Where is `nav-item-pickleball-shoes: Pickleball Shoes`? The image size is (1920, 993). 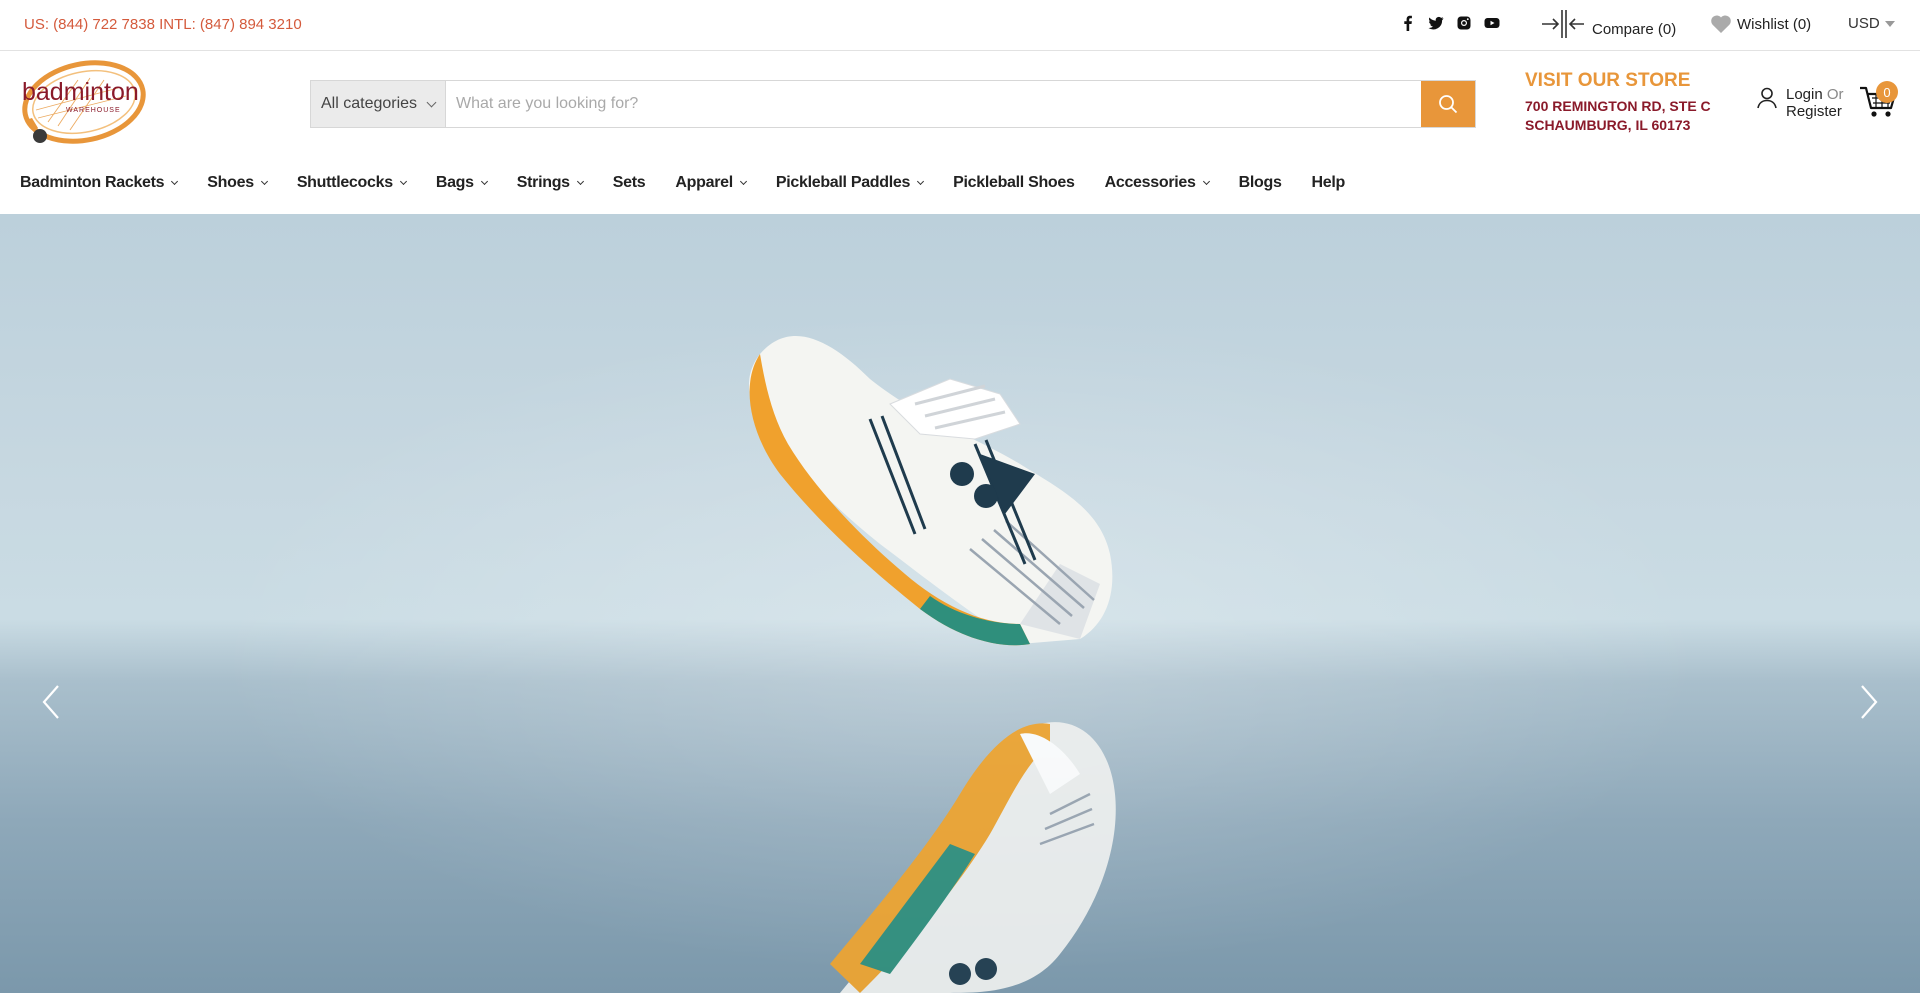
nav-item-pickleball-shoes: Pickleball Shoes is located at coordinates (1014, 183).